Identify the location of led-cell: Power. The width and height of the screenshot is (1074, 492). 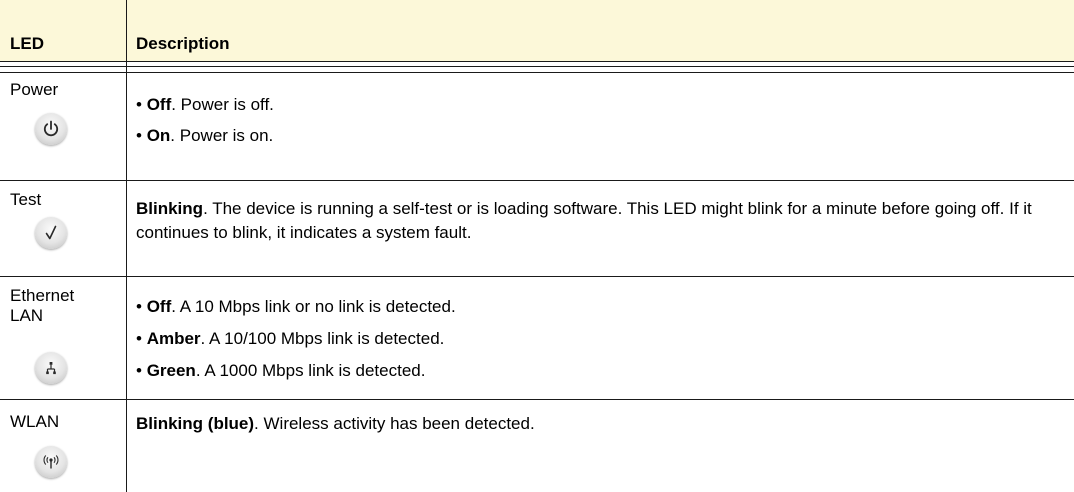
(66, 112).